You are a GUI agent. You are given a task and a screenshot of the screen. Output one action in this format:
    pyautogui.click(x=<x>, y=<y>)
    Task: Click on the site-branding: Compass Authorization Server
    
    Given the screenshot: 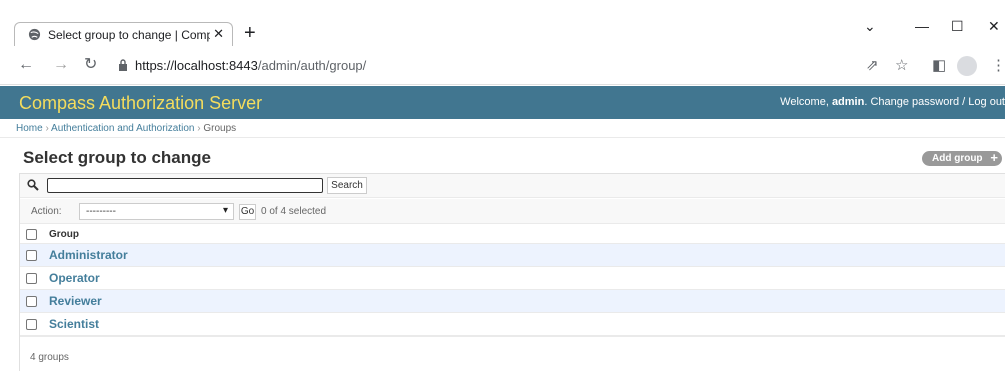 What is the action you would take?
    pyautogui.click(x=140, y=103)
    